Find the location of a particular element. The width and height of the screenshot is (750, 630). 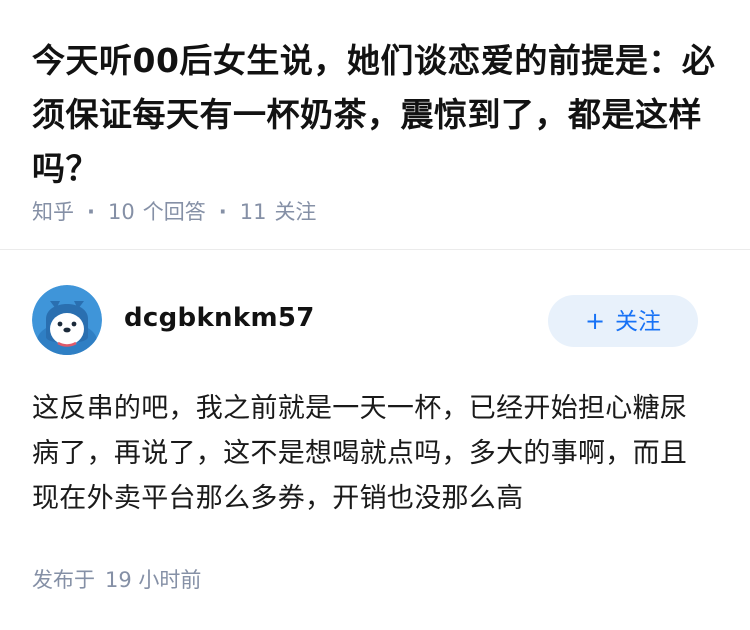

penguin-avatar-icon is located at coordinates (67, 320).